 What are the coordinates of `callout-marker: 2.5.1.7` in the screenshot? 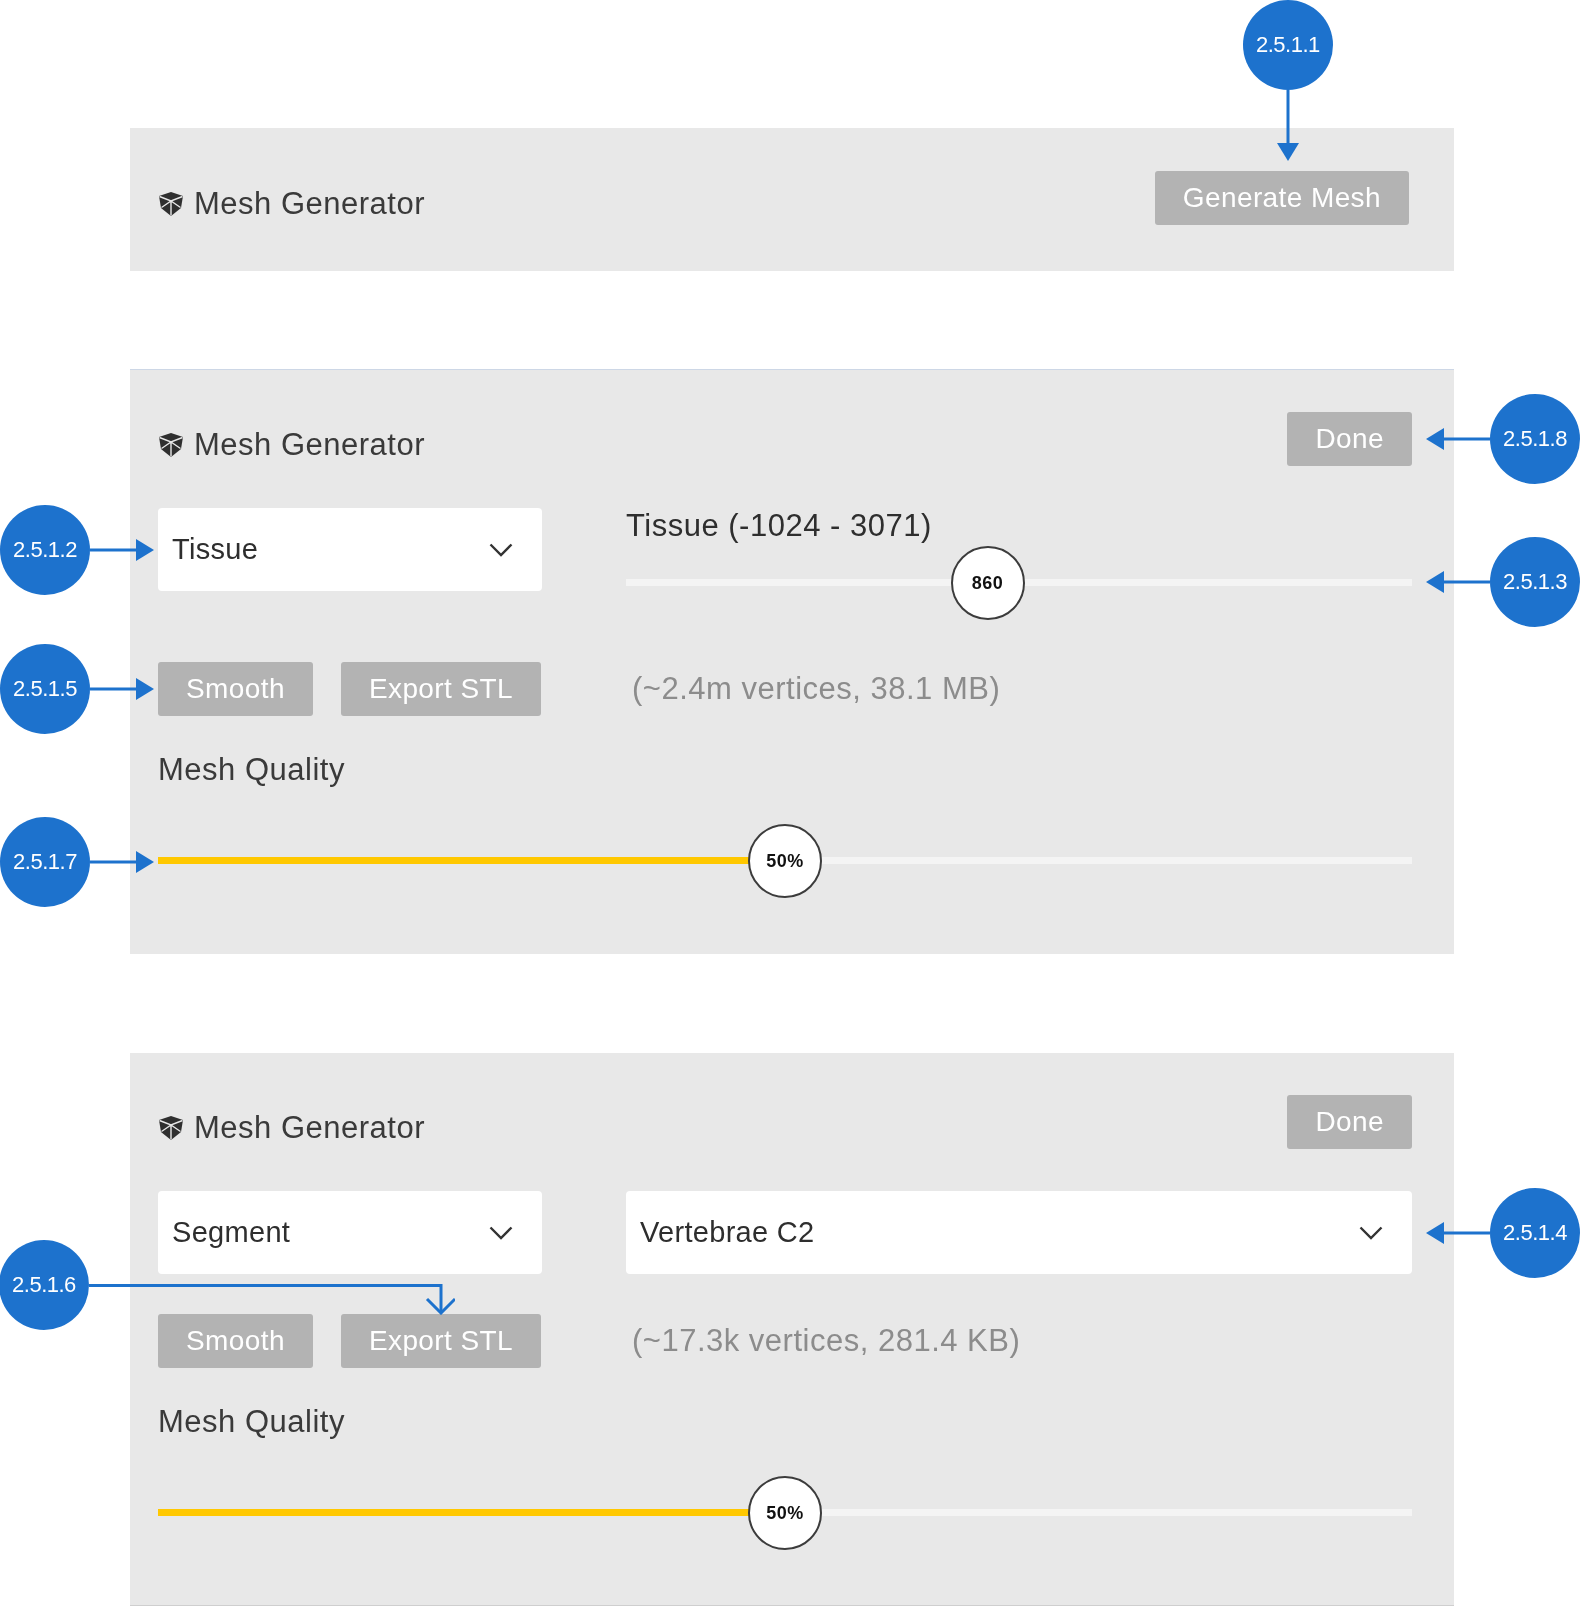 It's located at (45, 861).